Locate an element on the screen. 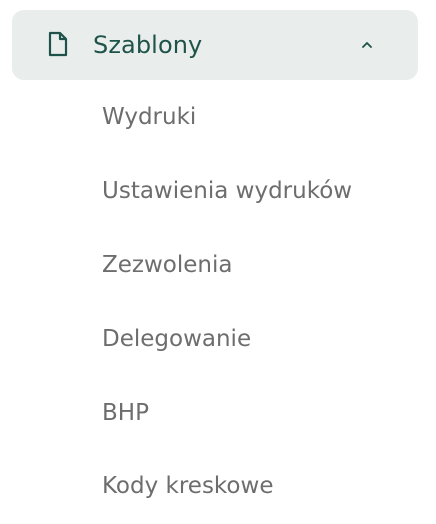 This screenshot has width=436, height=524. document-icon is located at coordinates (58, 44).